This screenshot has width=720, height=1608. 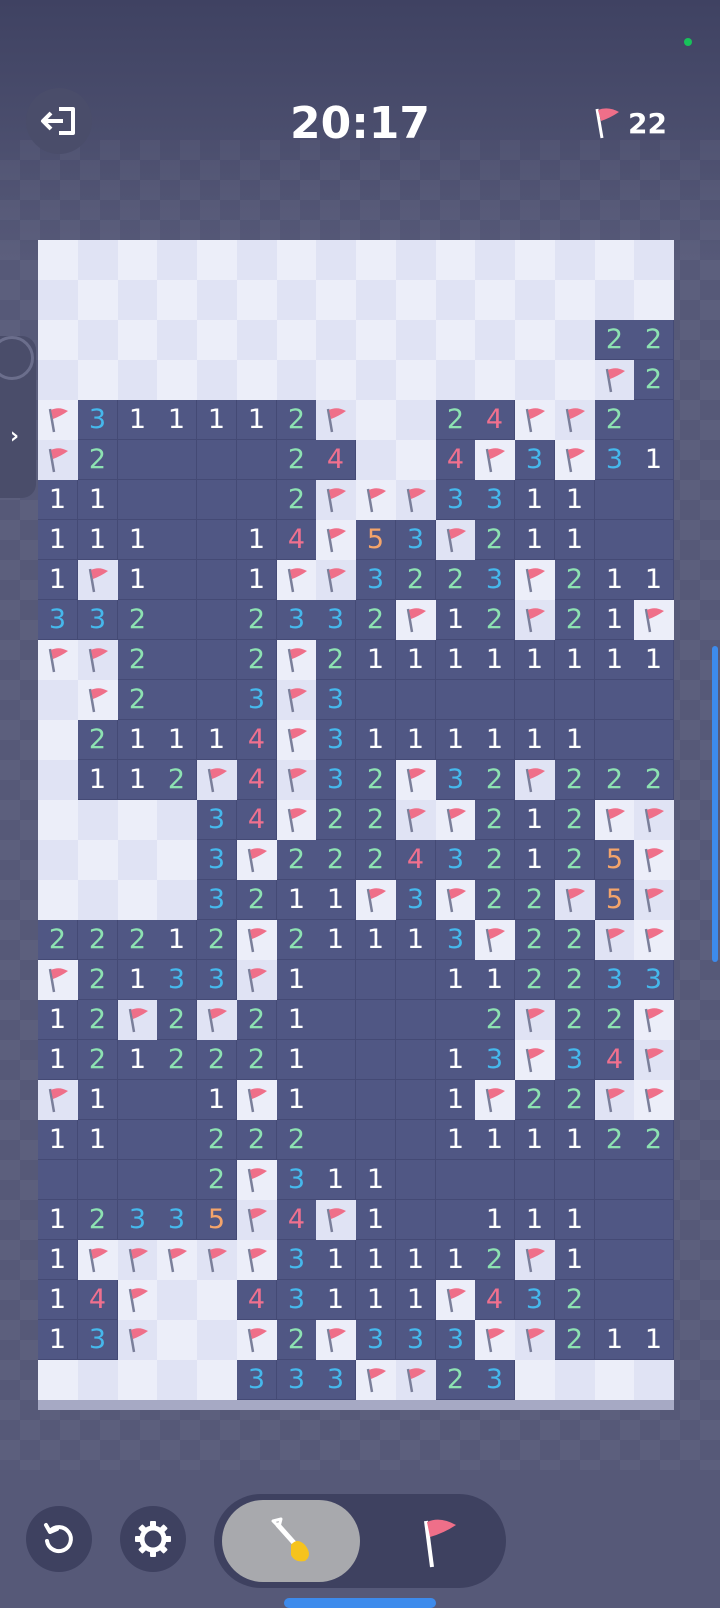 I want to click on number-cell: 4, so click(x=456, y=460).